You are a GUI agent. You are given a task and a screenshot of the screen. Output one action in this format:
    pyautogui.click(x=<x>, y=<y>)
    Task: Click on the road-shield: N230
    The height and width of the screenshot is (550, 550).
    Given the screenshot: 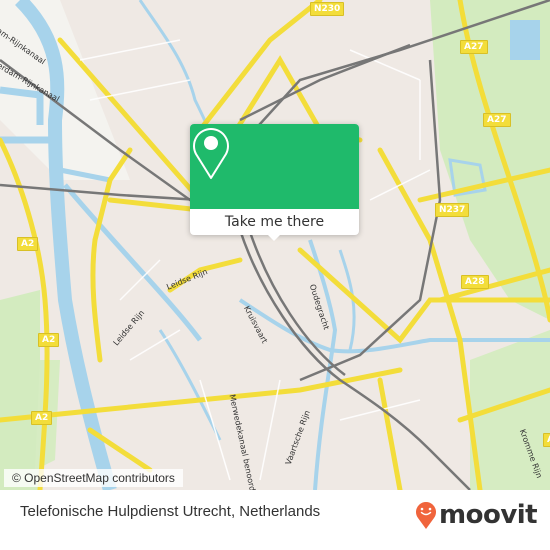 What is the action you would take?
    pyautogui.click(x=327, y=9)
    